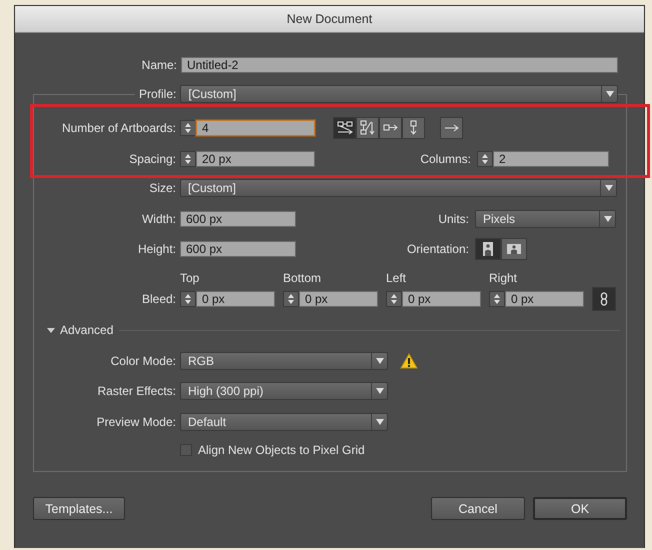 This screenshot has width=652, height=550. Describe the element at coordinates (156, 249) in the screenshot. I see `field-label: Height:` at that location.